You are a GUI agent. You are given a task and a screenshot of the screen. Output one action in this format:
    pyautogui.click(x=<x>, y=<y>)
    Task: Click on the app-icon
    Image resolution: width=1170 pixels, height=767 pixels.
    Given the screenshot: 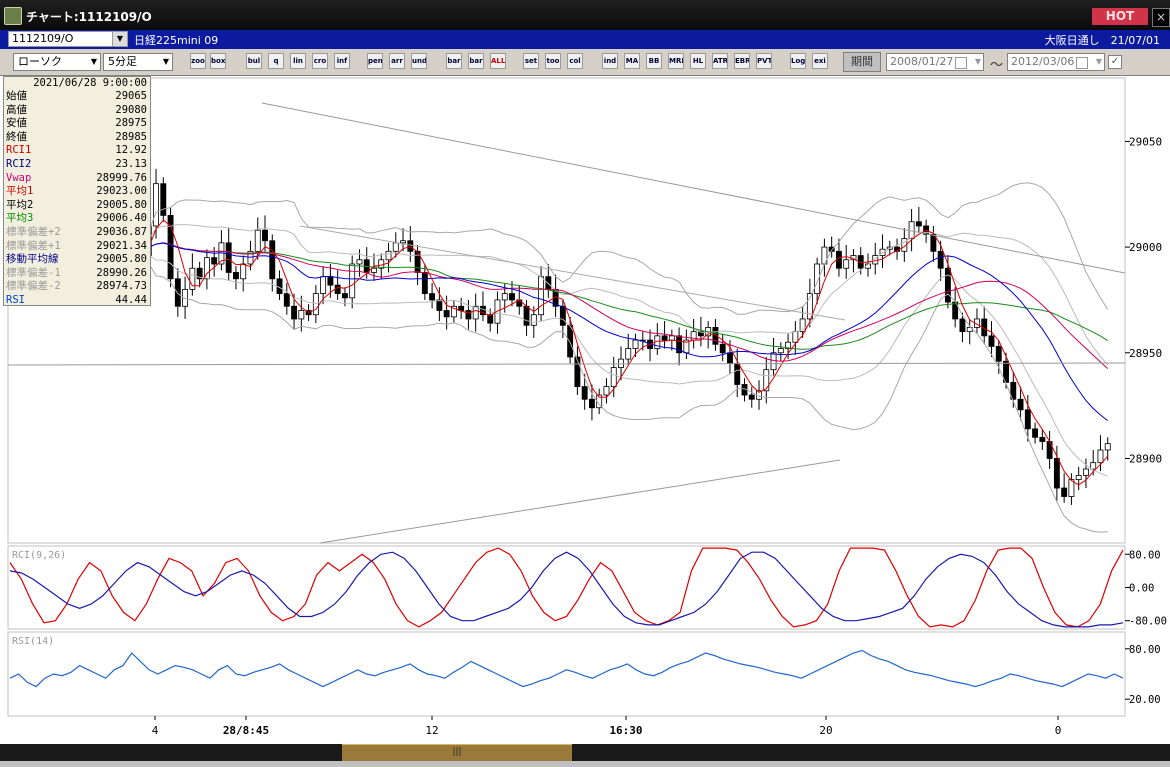 What is the action you would take?
    pyautogui.click(x=13, y=16)
    